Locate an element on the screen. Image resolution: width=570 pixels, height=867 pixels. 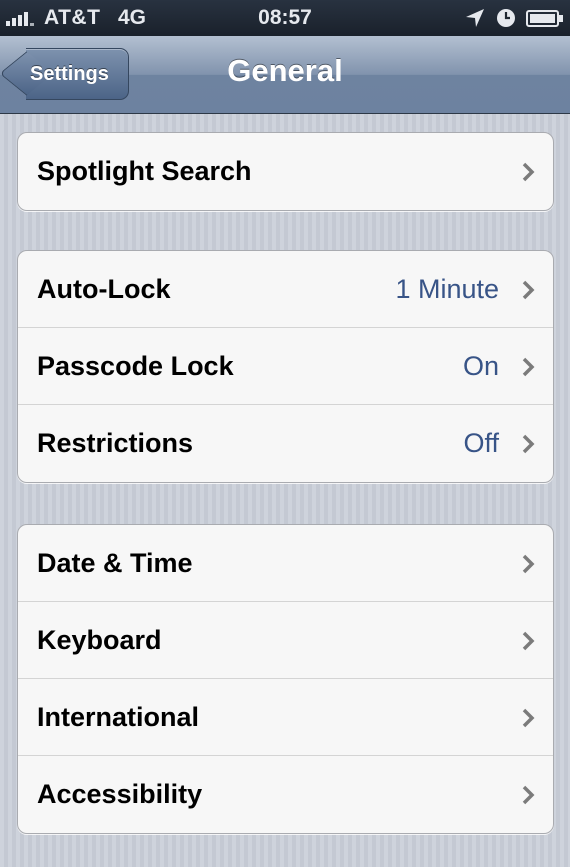
row-passcode-lock: Passcode Lock On is located at coordinates (285, 366).